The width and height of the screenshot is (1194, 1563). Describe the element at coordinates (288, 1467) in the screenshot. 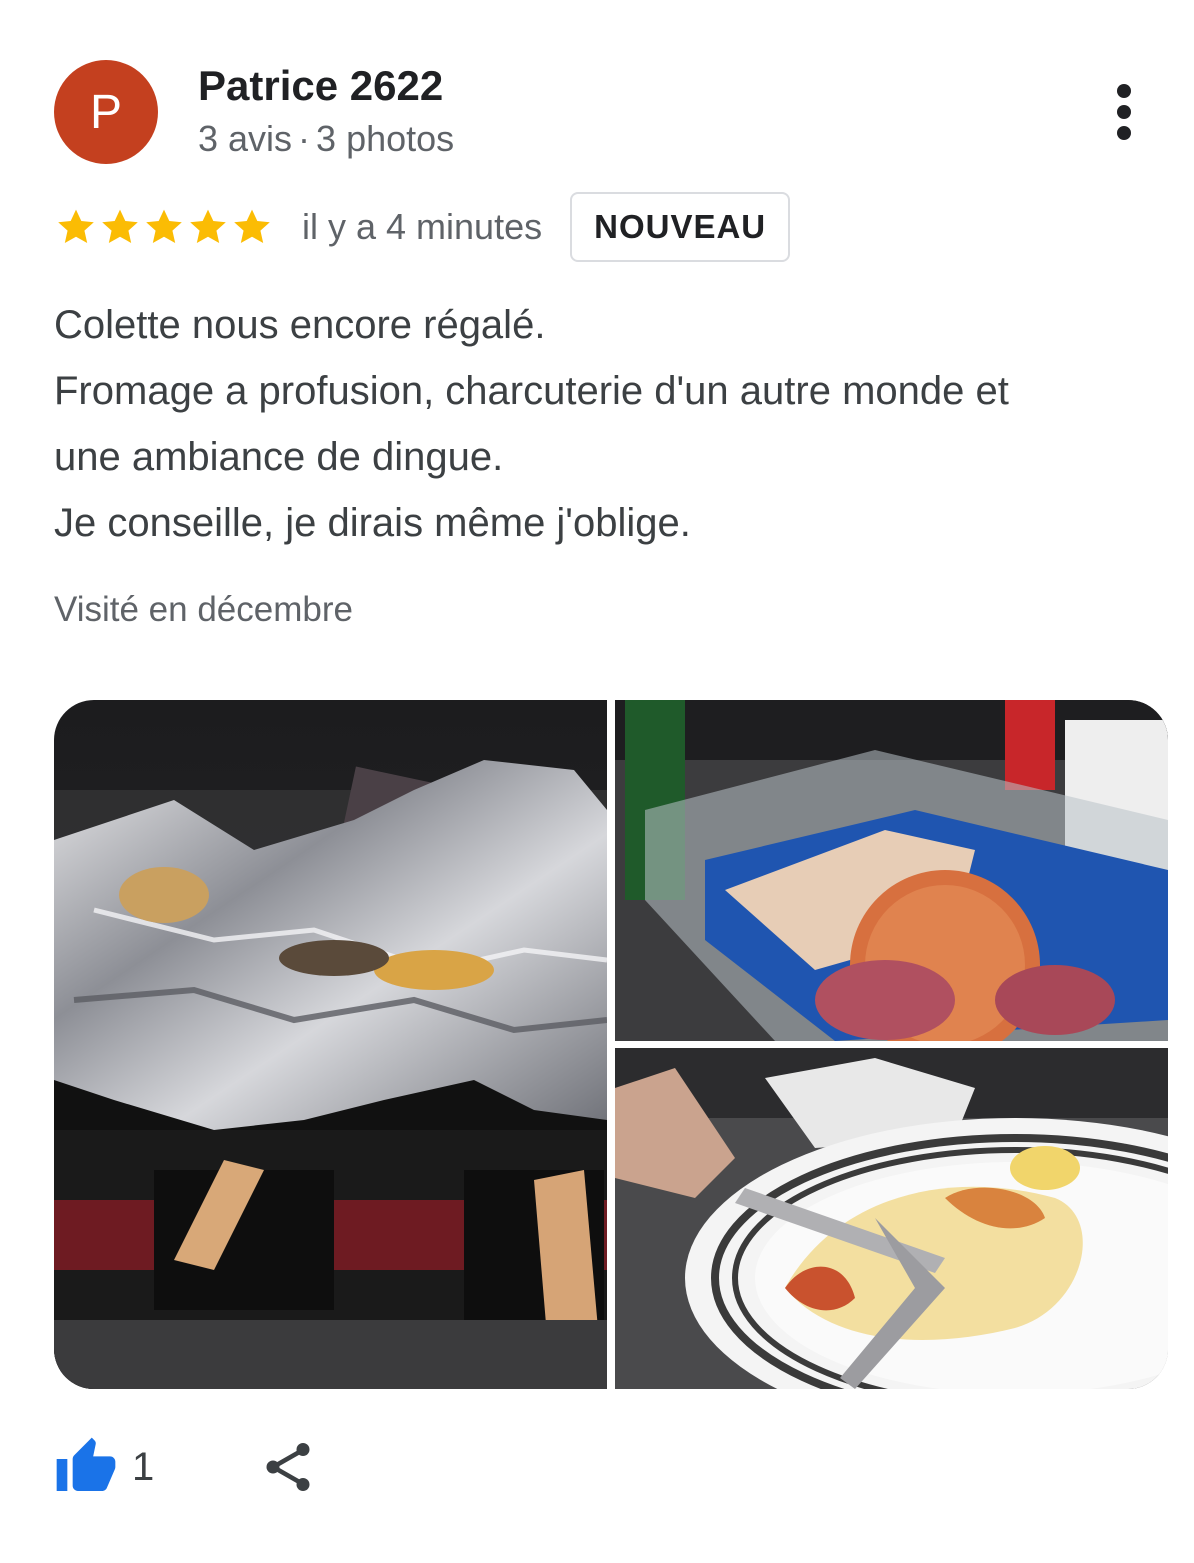

I see `share-icon` at that location.